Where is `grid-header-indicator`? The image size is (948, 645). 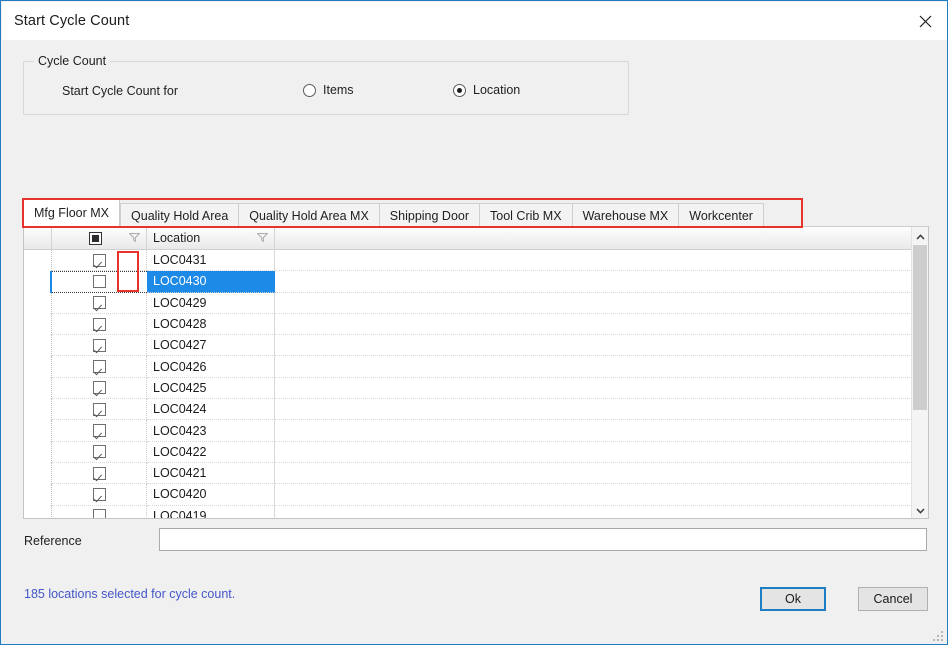
grid-header-indicator is located at coordinates (38, 238).